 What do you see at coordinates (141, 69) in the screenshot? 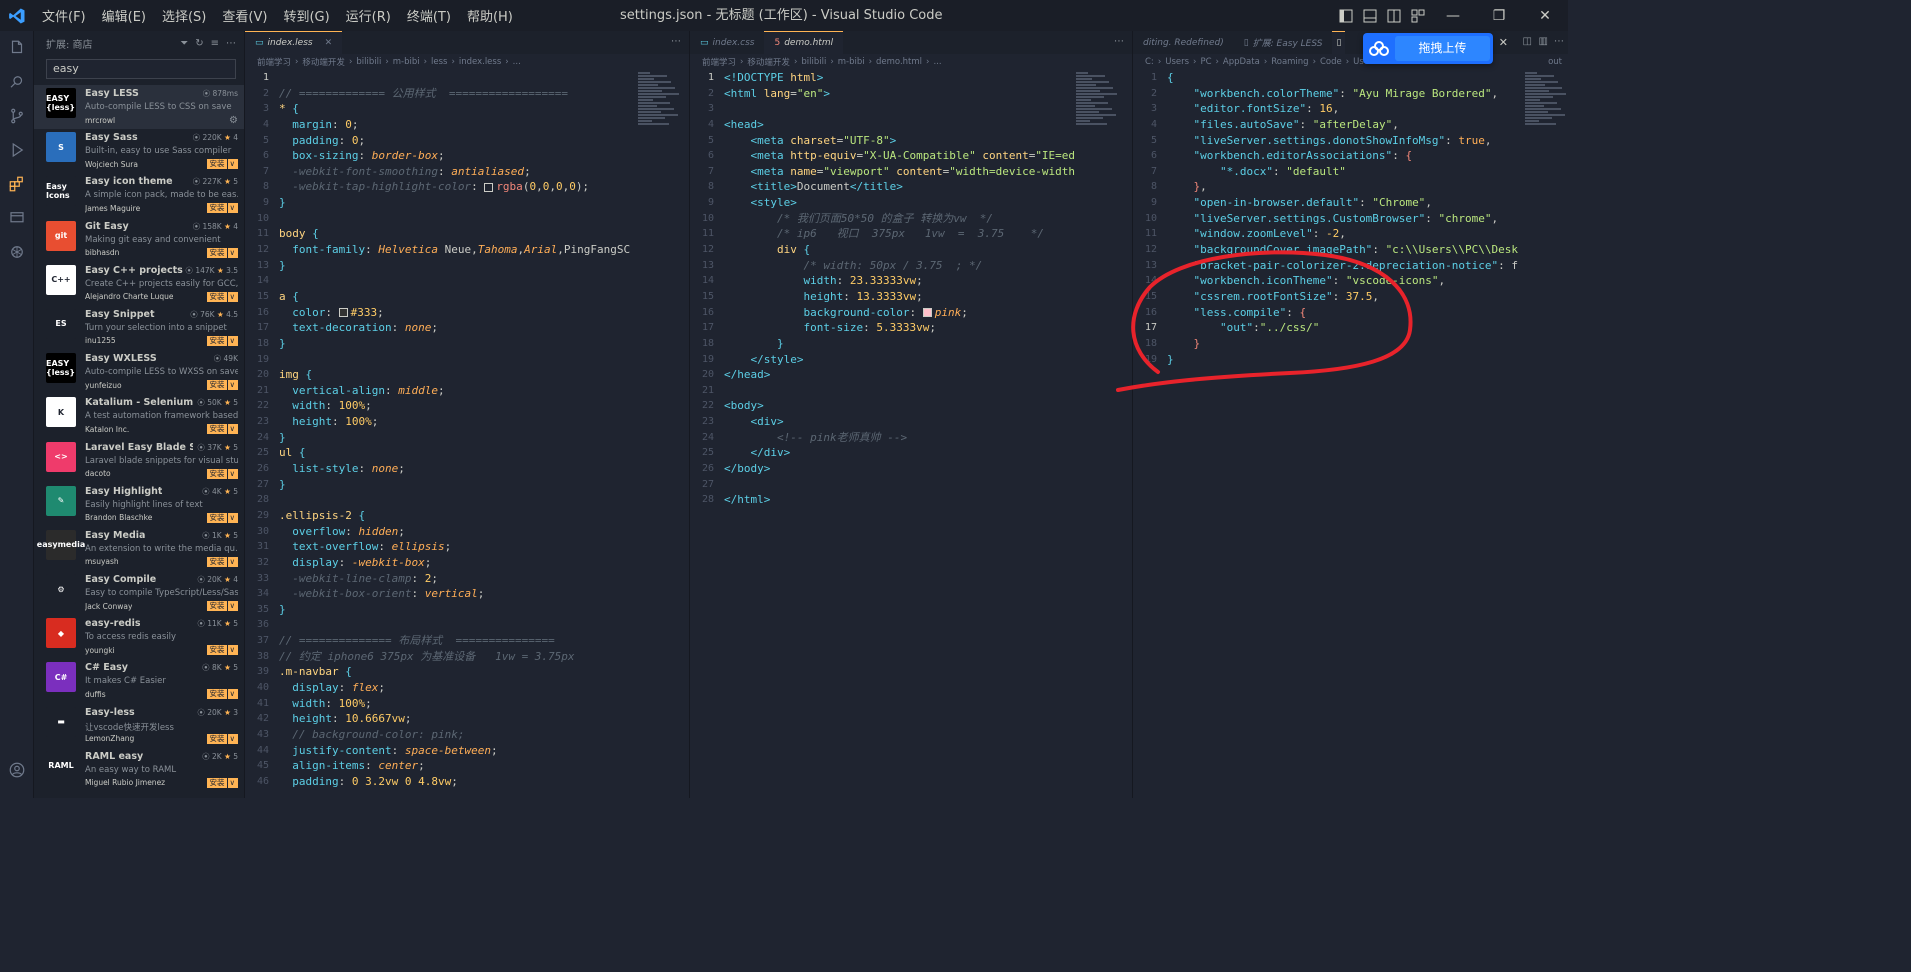
I see `extension-search-input: easy` at bounding box center [141, 69].